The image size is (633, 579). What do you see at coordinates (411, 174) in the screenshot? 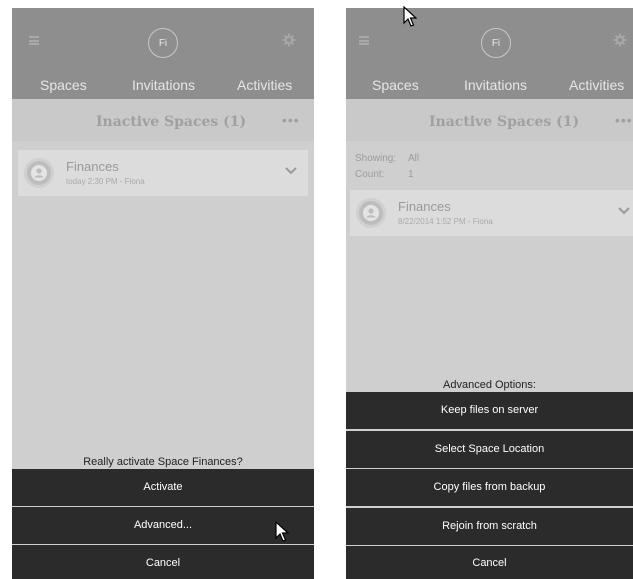
I see `count-value: 1` at bounding box center [411, 174].